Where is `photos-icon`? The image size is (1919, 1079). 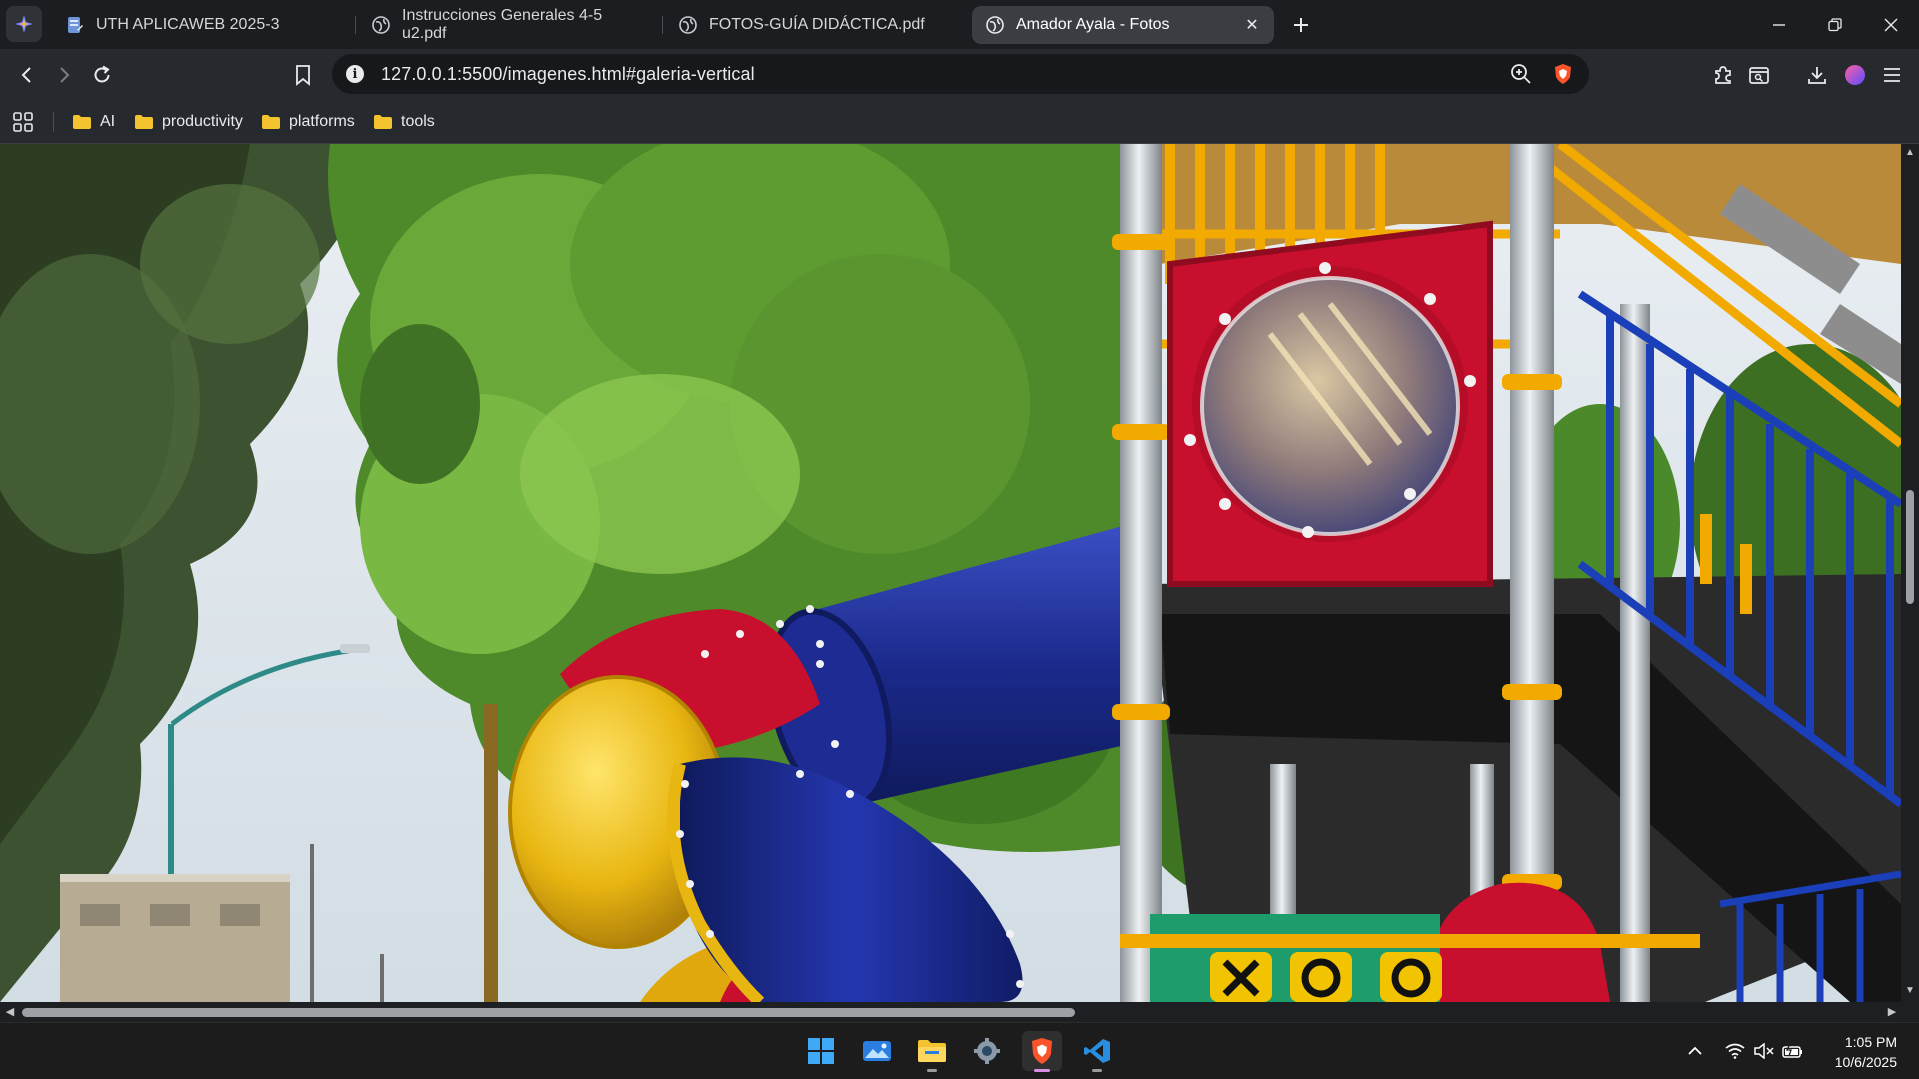
photos-icon is located at coordinates (877, 1051).